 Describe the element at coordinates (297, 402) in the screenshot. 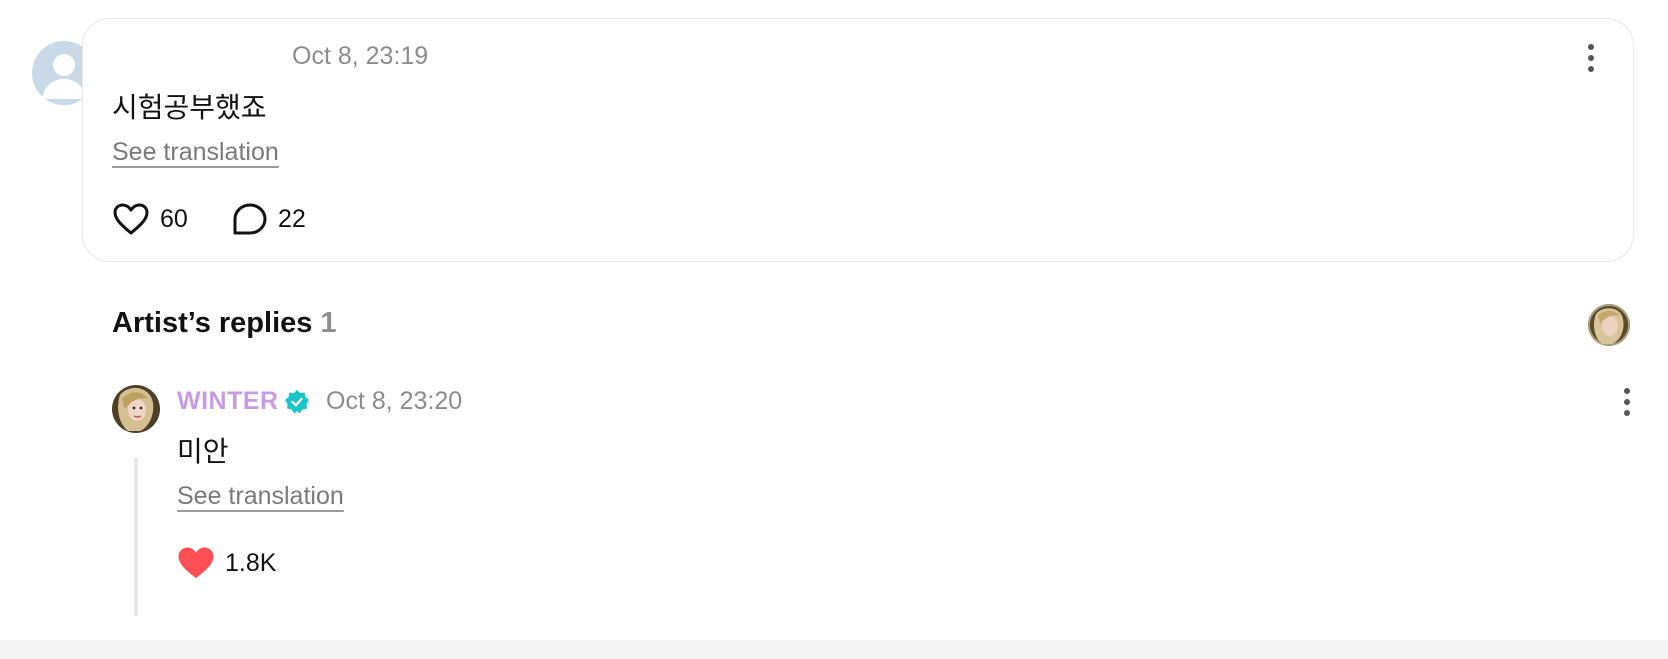

I see `verified-badge-icon` at that location.